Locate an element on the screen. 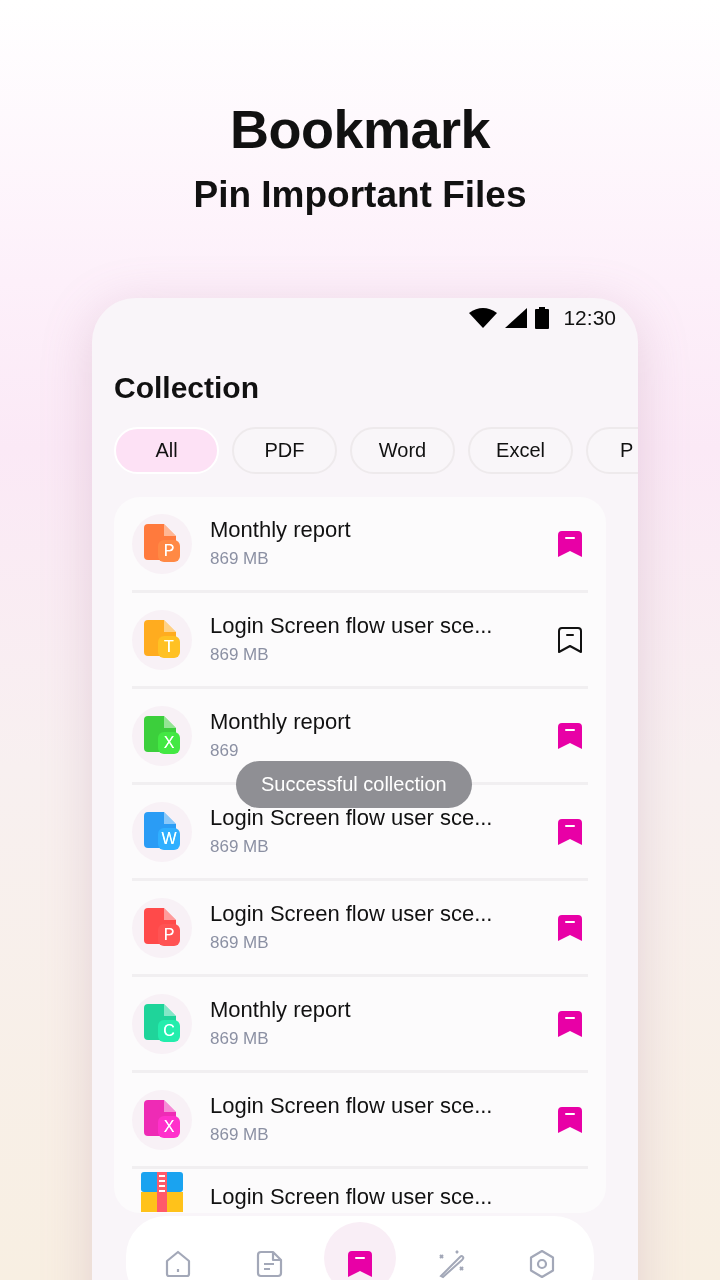 The height and width of the screenshot is (1280, 720). headline: Bookmark is located at coordinates (360, 129).